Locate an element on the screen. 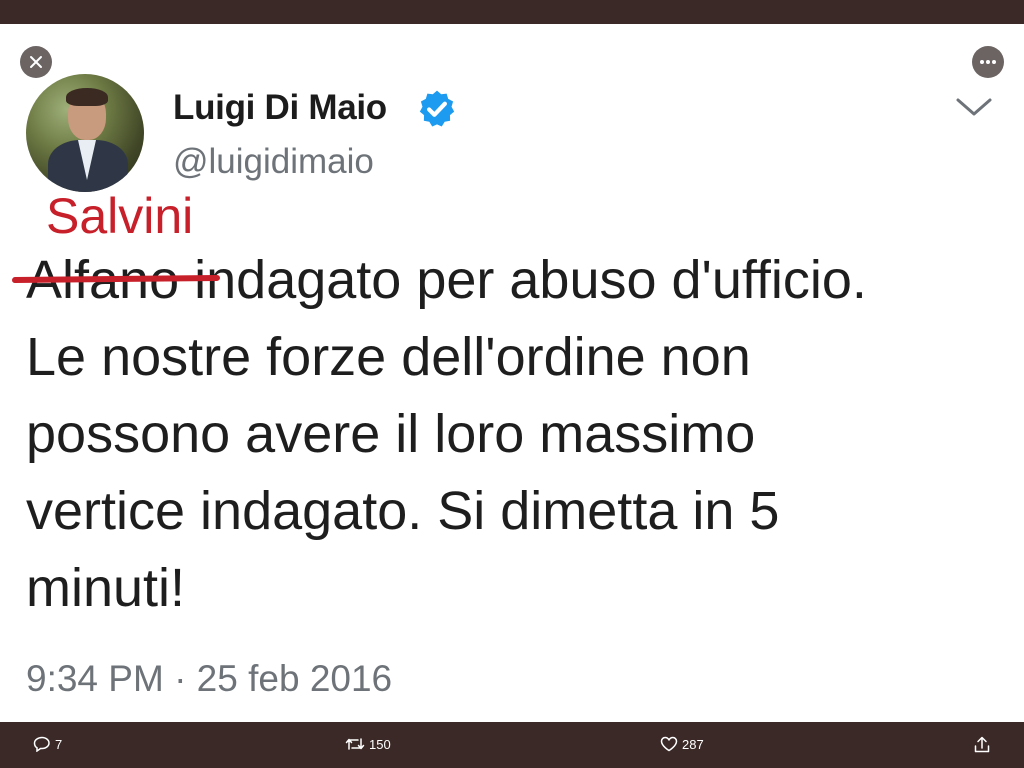  close-icon is located at coordinates (36, 62).